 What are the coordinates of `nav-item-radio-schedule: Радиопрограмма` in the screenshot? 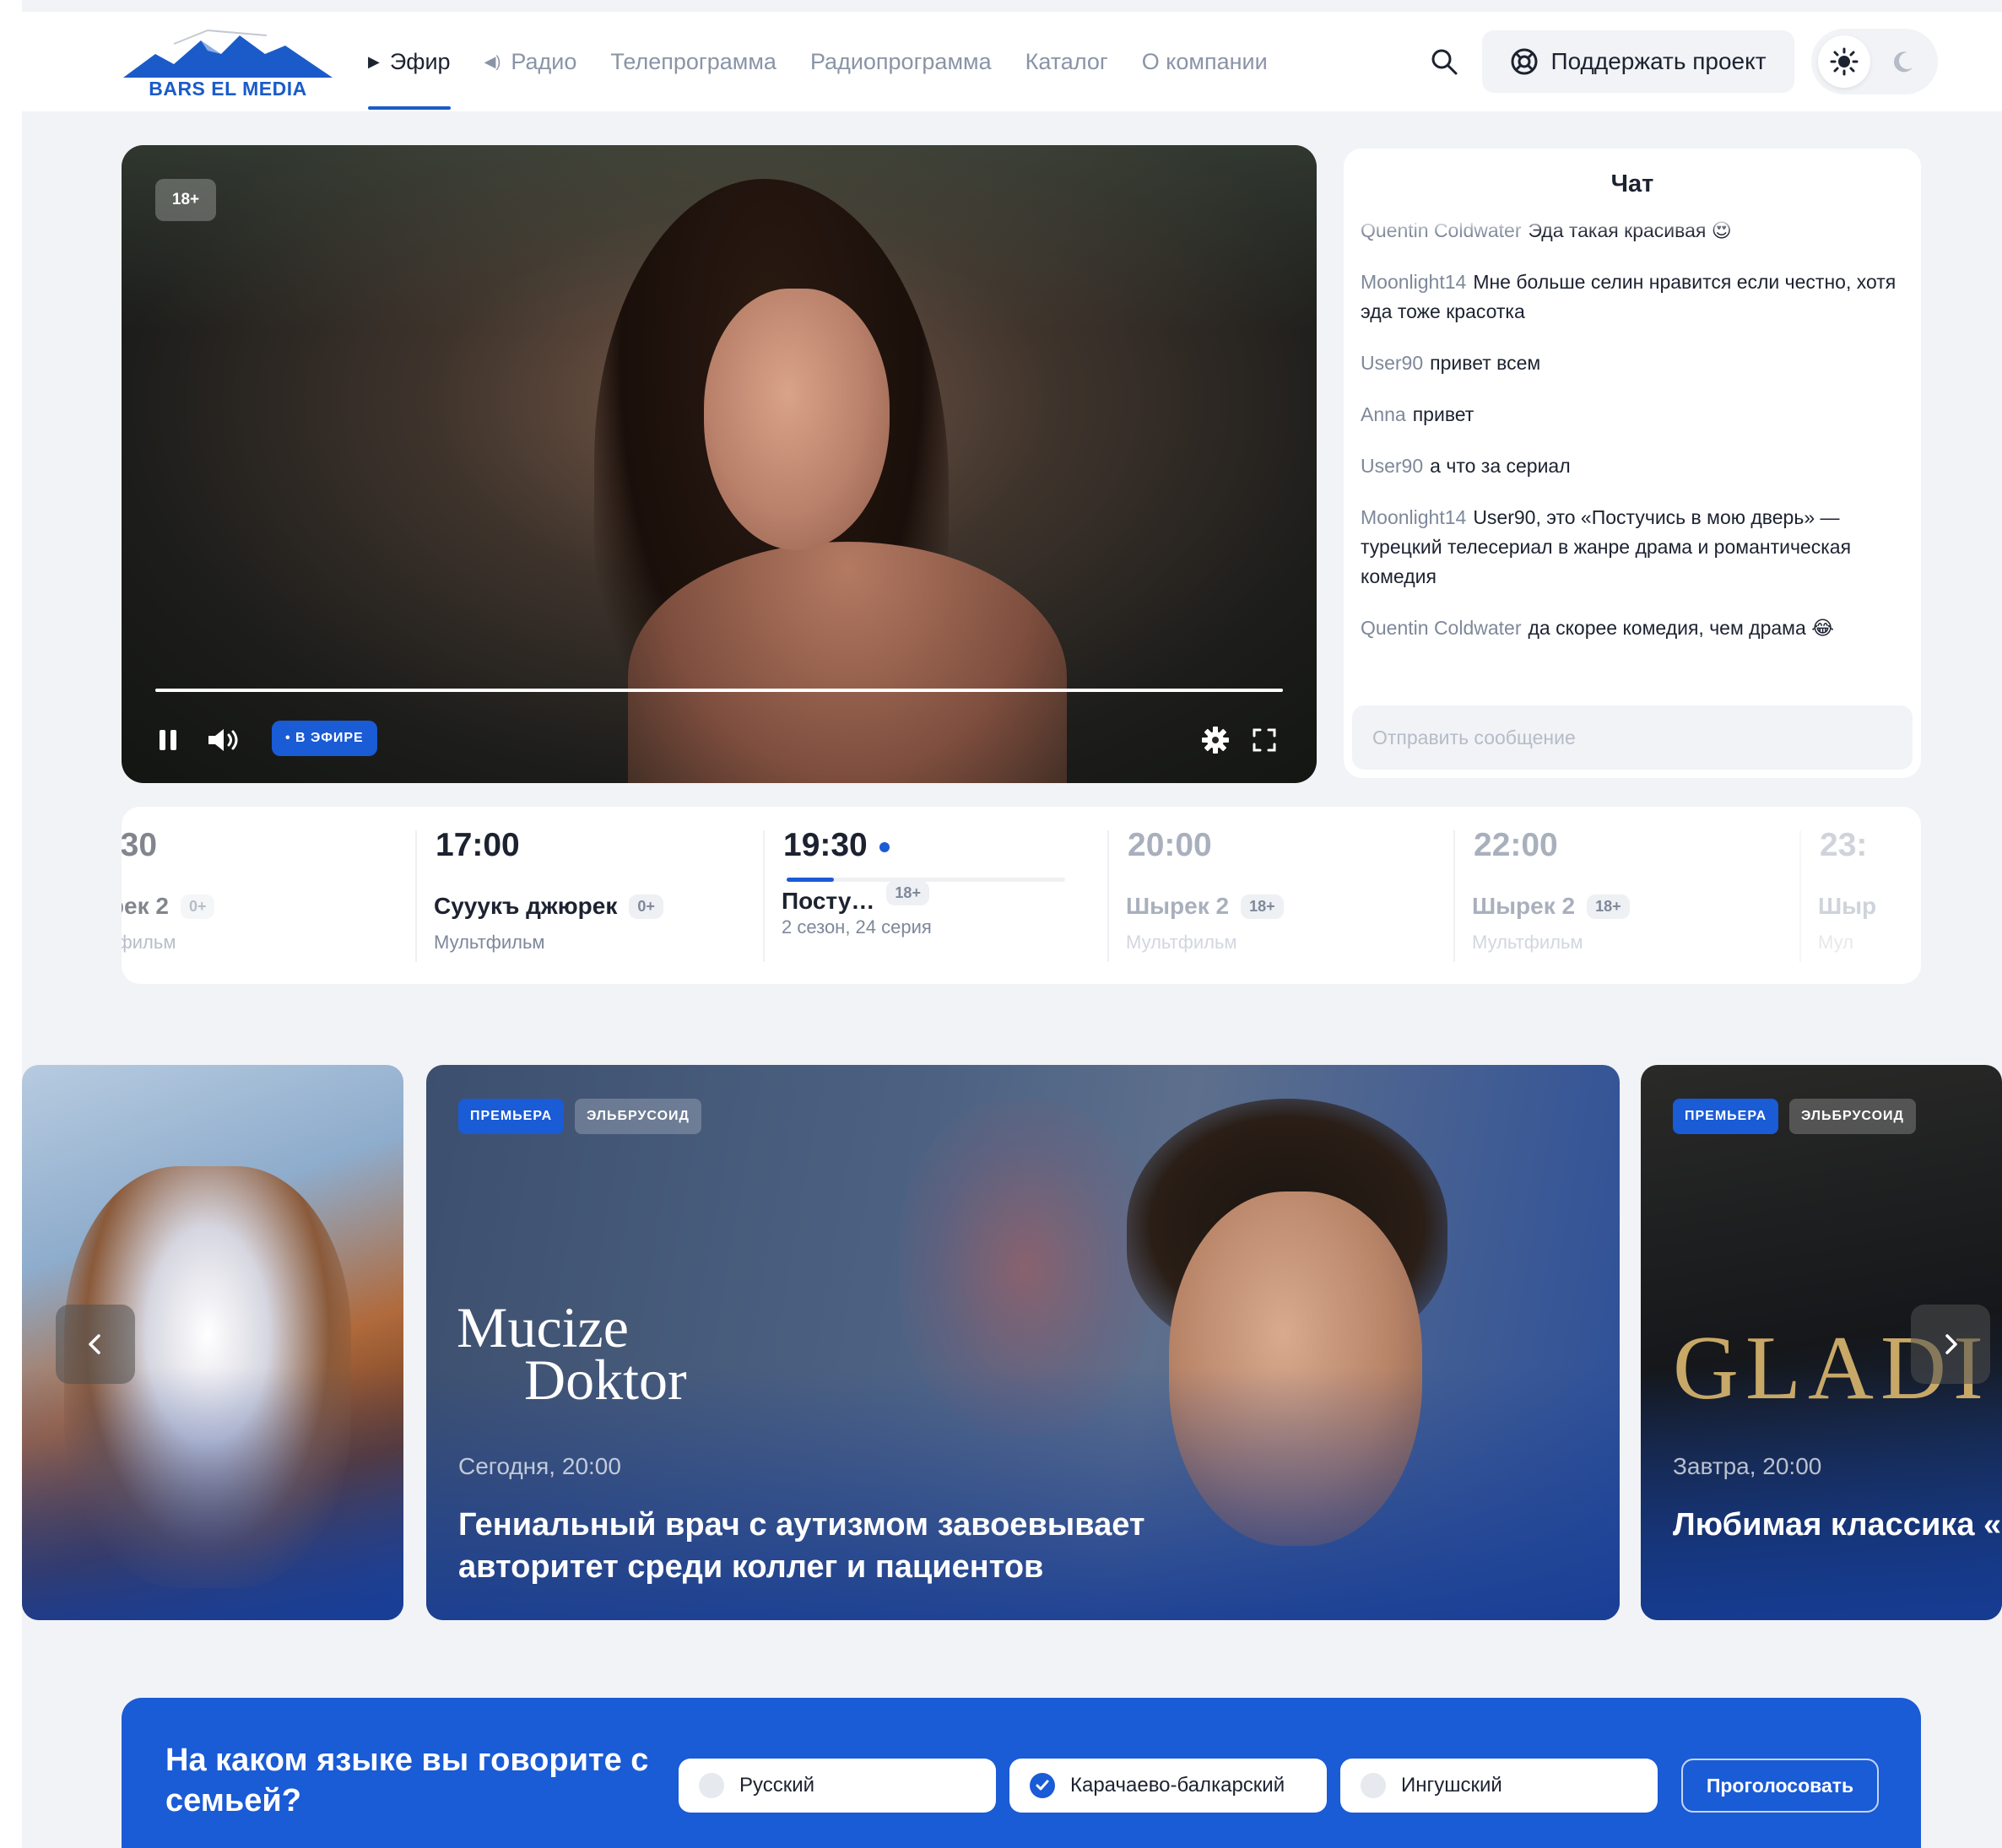 It's located at (901, 61).